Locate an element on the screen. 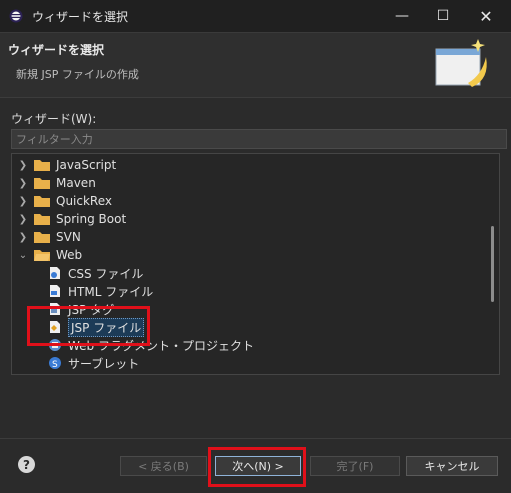 The image size is (511, 493). tree-item-web-fragment-project: Web フラグメント・プロジェクト is located at coordinates (151, 345).